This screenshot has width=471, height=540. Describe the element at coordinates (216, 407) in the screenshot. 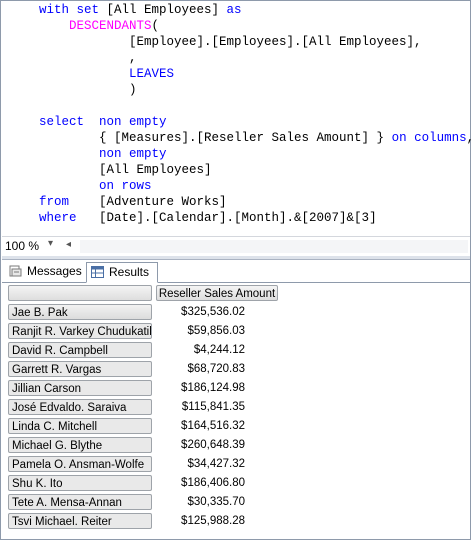

I see `value-cell: $115,841.35` at that location.